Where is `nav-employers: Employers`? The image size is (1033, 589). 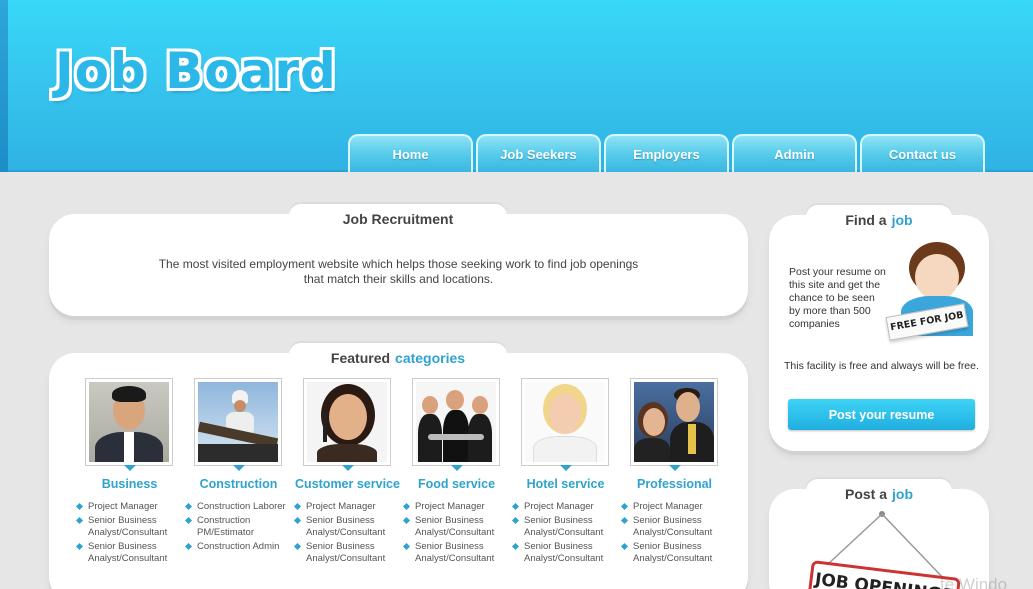 nav-employers: Employers is located at coordinates (666, 153).